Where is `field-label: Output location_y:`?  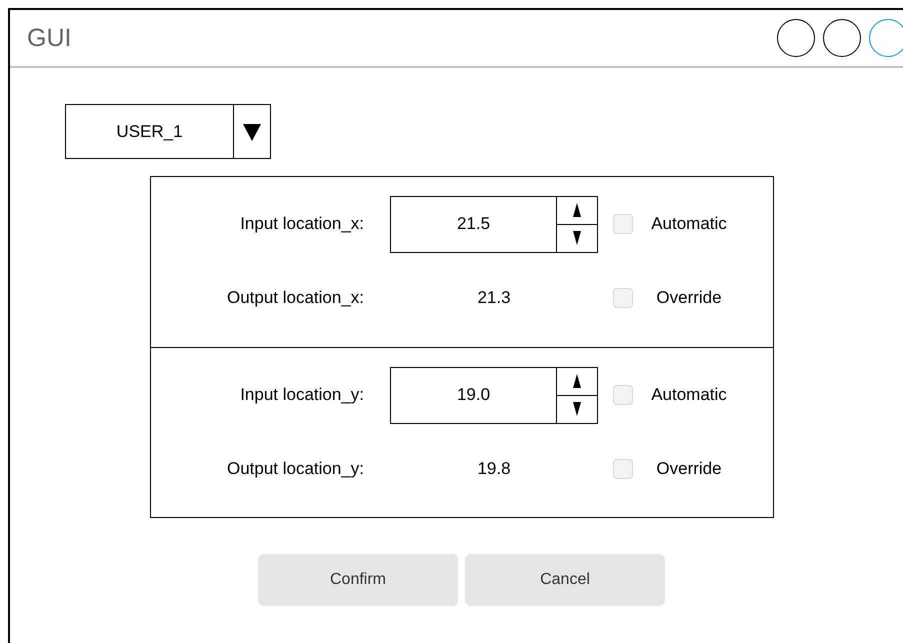 field-label: Output location_y: is located at coordinates (295, 469).